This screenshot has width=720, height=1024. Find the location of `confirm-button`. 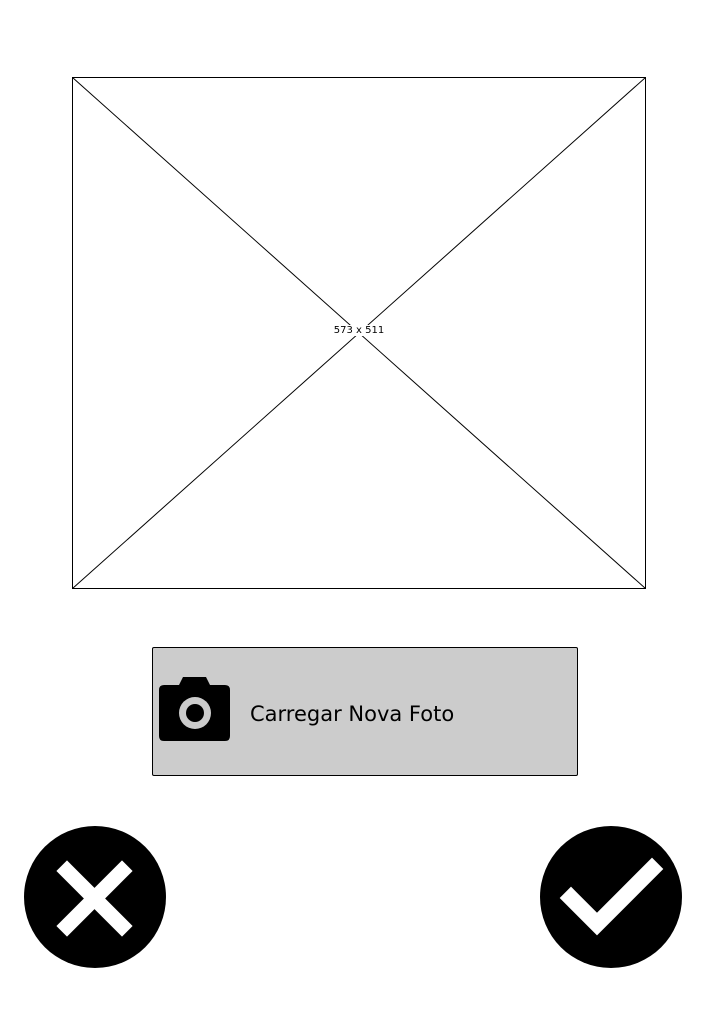

confirm-button is located at coordinates (611, 897).